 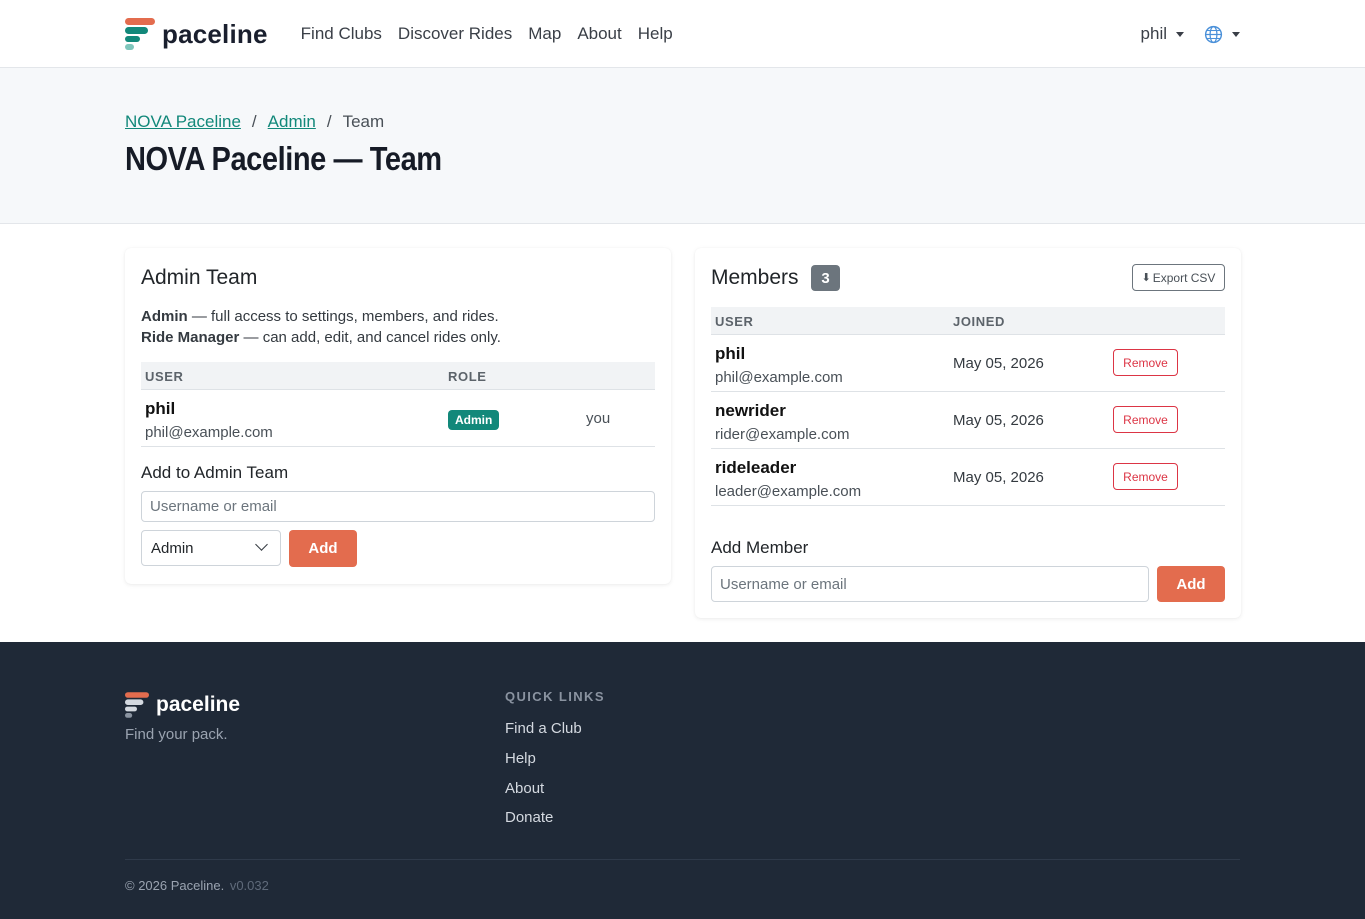 I want to click on chevron-down-icon, so click(x=261, y=544).